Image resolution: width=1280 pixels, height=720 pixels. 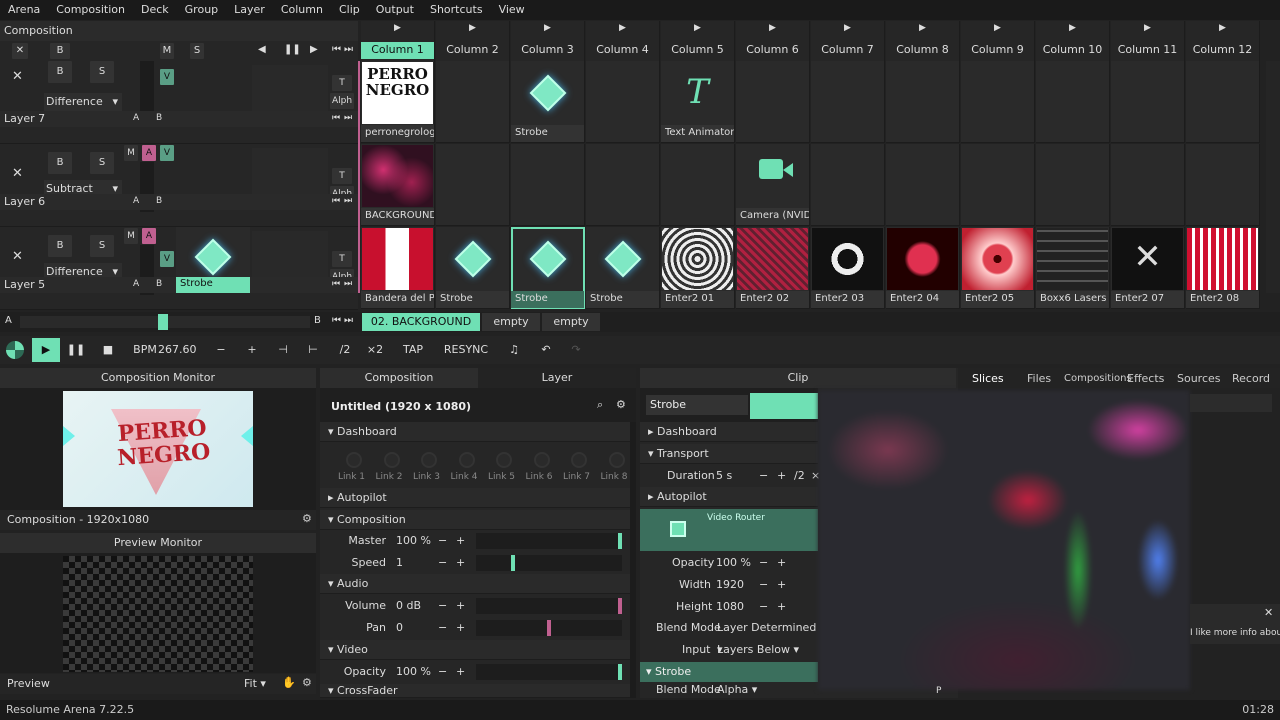 What do you see at coordinates (167, 77) in the screenshot?
I see `layer-video-button: V` at bounding box center [167, 77].